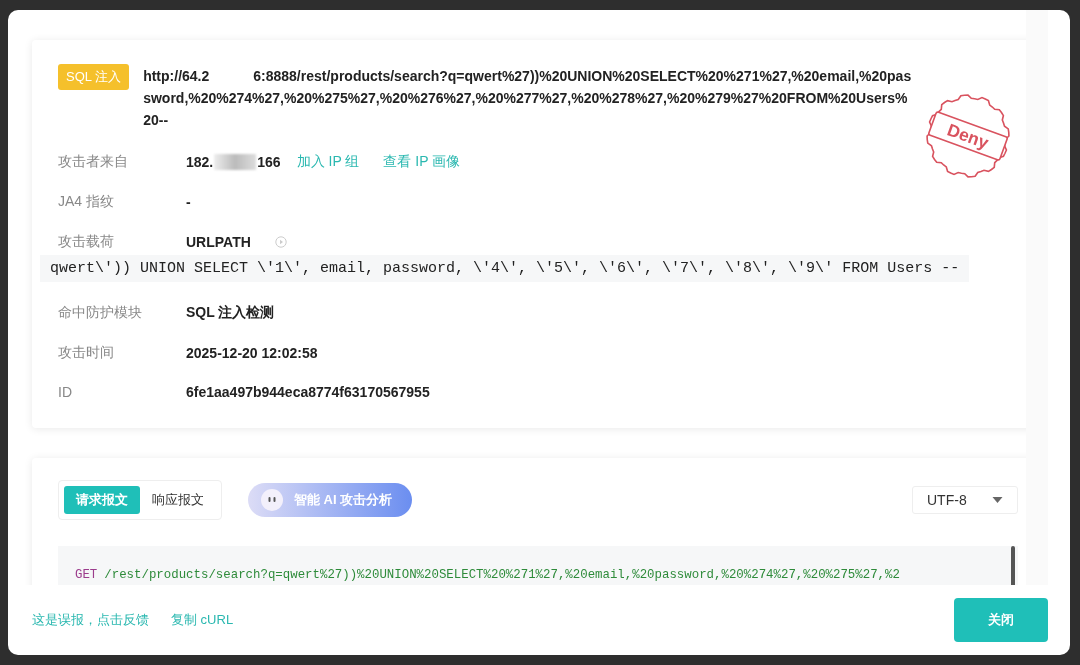 This screenshot has height=665, width=1080. Describe the element at coordinates (308, 392) in the screenshot. I see `field-value: 6fe1aa497b944eca8774f63170567955` at that location.